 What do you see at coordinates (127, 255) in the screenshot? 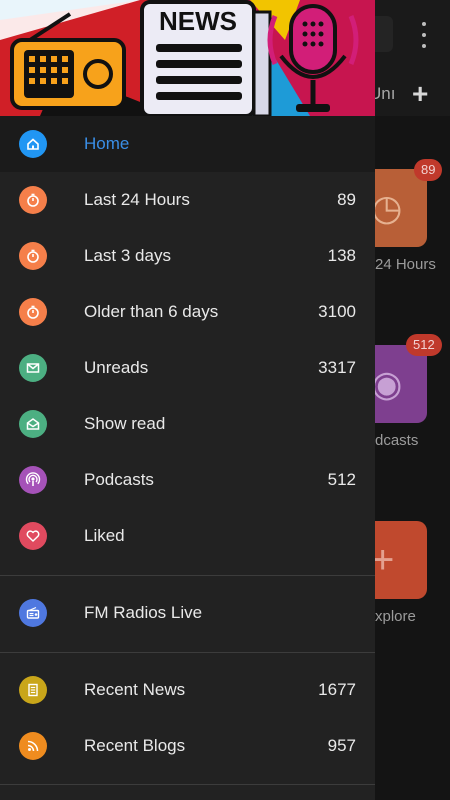
I see `drawer-item-label: Last 3 days` at bounding box center [127, 255].